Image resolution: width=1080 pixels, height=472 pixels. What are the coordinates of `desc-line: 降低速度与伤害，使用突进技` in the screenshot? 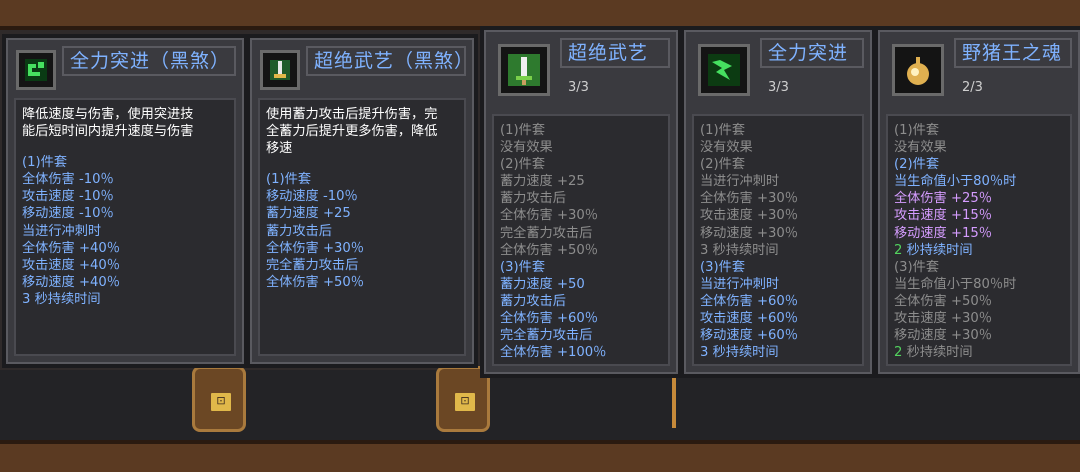 It's located at (108, 114).